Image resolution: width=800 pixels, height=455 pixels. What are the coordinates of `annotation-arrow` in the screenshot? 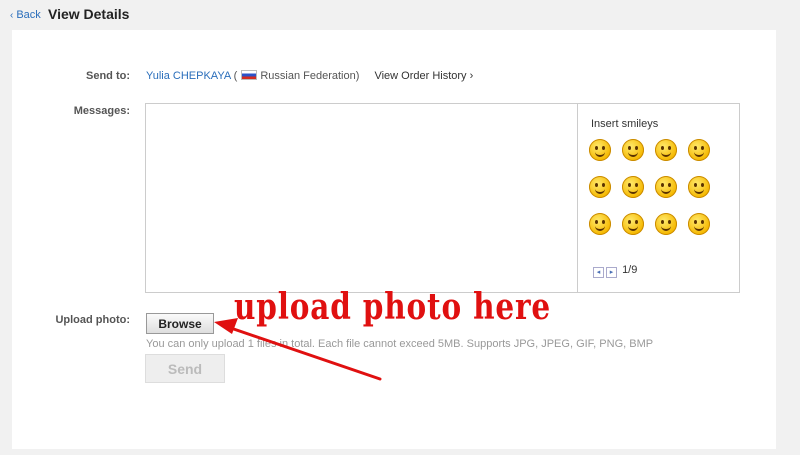 It's located at (298, 349).